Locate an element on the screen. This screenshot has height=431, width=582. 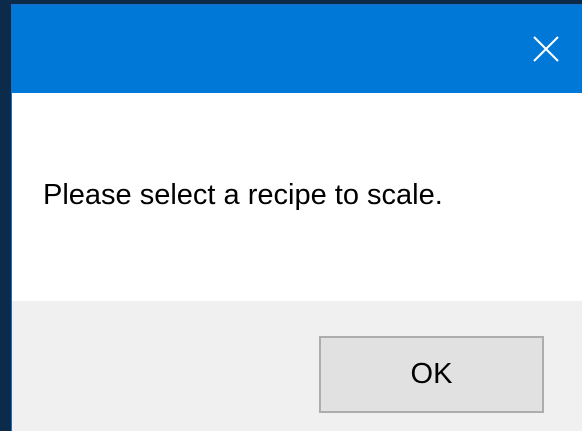
close-button is located at coordinates (546, 49).